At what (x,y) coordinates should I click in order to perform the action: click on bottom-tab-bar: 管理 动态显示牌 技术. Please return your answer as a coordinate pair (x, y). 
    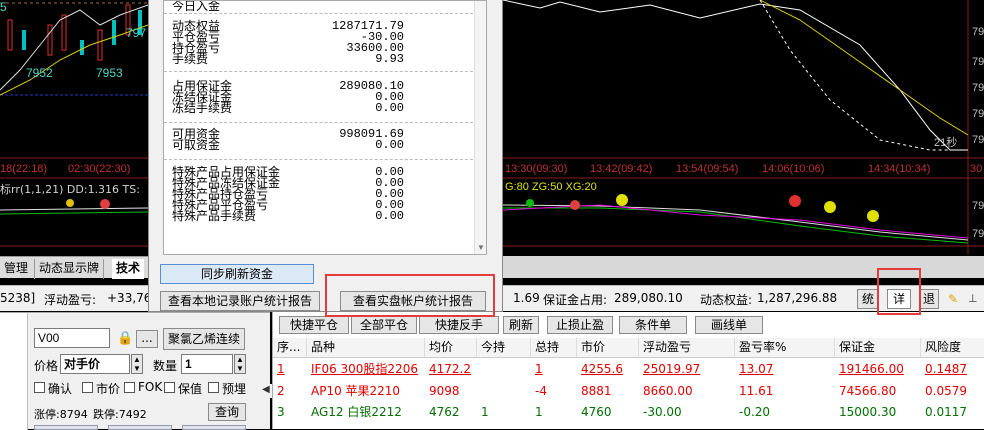
    Looking at the image, I should click on (74, 267).